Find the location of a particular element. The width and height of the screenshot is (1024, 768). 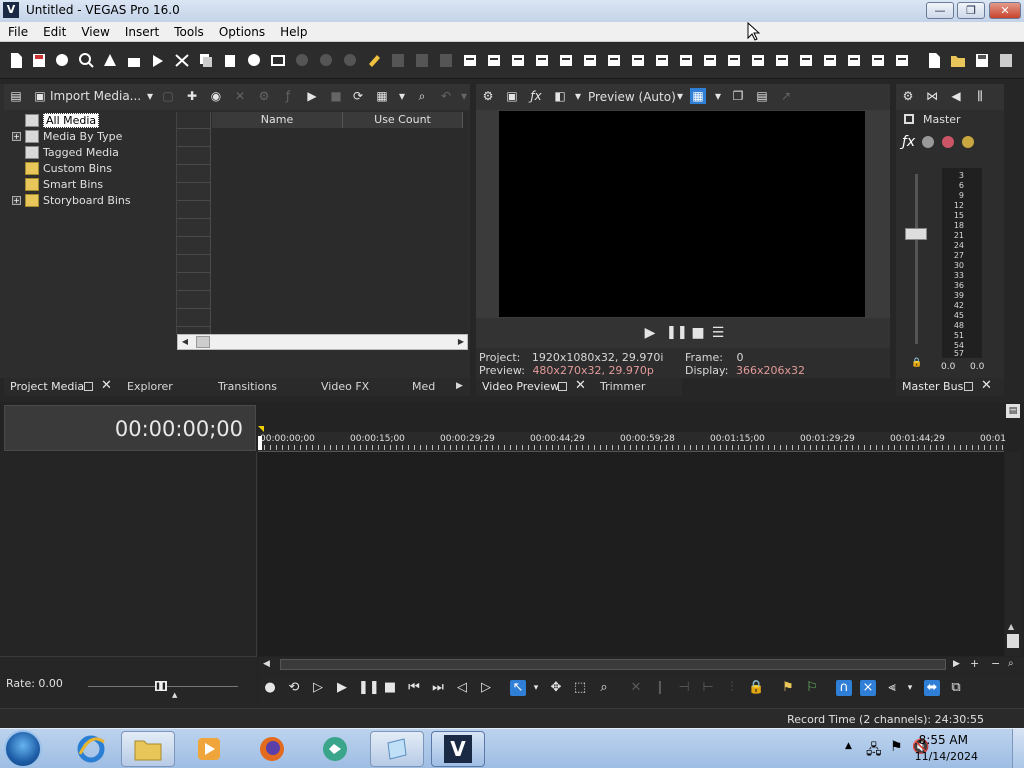

media-fx-icon: ƒ is located at coordinates (288, 96).